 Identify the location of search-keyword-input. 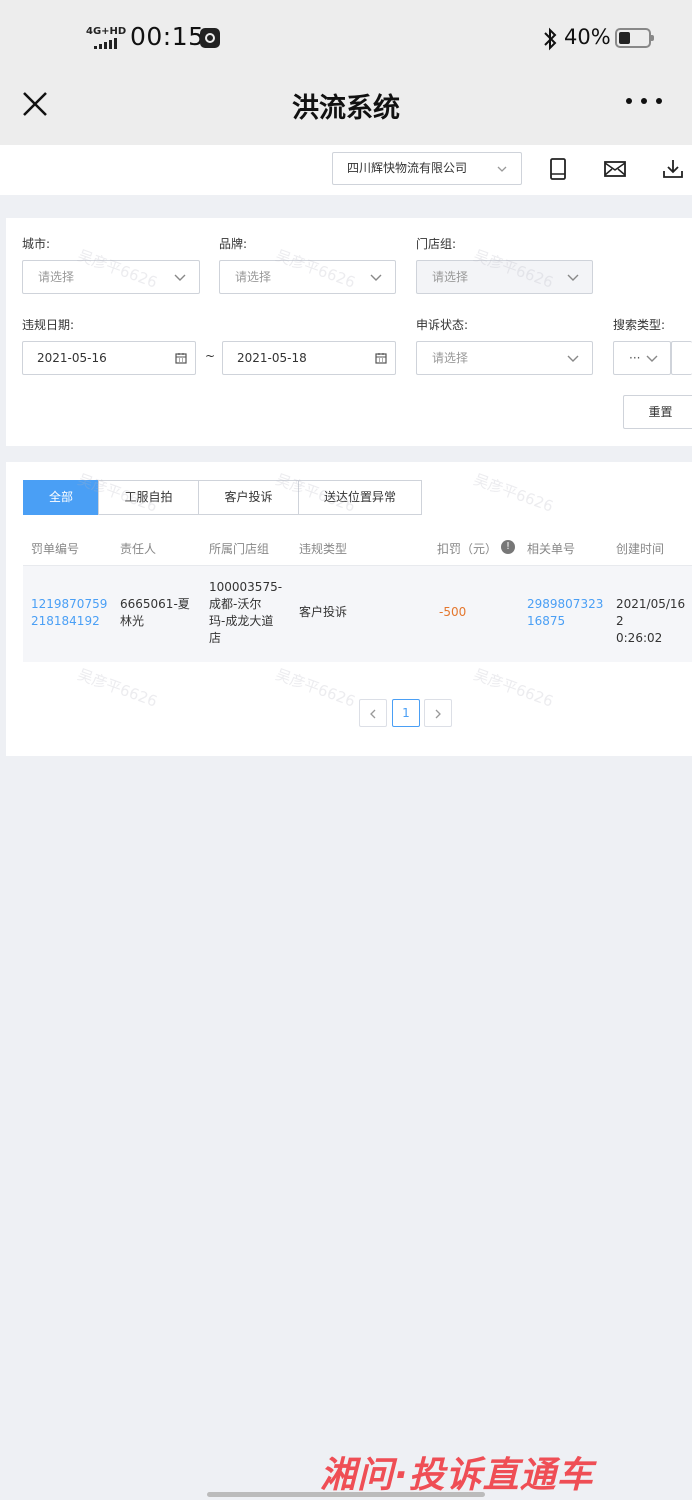
(681, 358).